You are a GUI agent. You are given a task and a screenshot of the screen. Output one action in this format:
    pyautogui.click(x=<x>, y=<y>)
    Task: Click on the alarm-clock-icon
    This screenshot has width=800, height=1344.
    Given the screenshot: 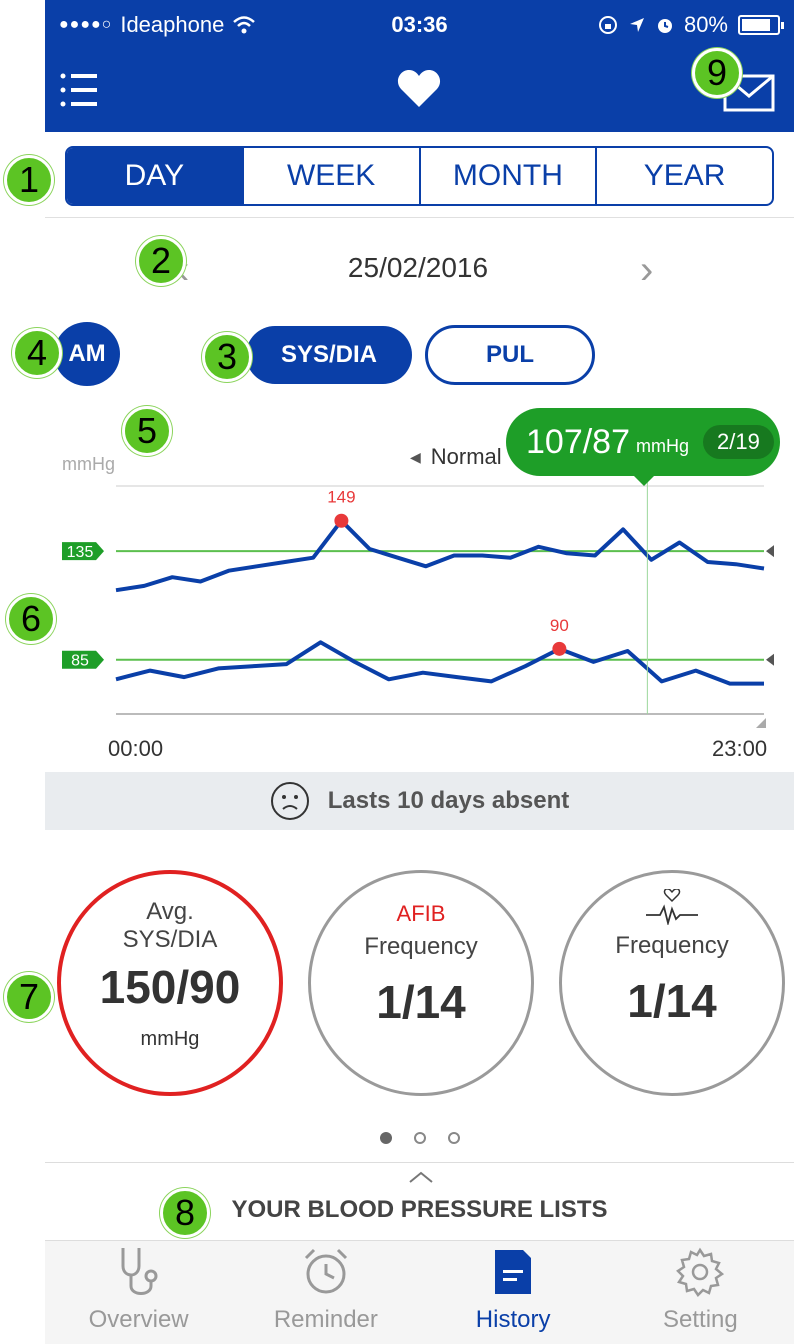 What is the action you would take?
    pyautogui.click(x=325, y=1271)
    